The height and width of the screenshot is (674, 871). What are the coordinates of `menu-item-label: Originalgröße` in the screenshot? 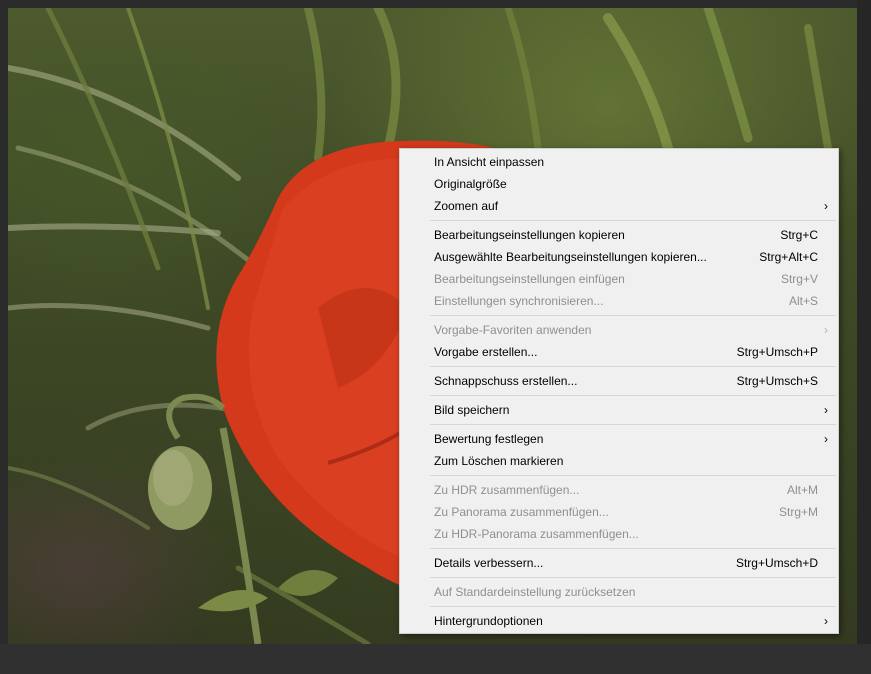 It's located at (470, 184).